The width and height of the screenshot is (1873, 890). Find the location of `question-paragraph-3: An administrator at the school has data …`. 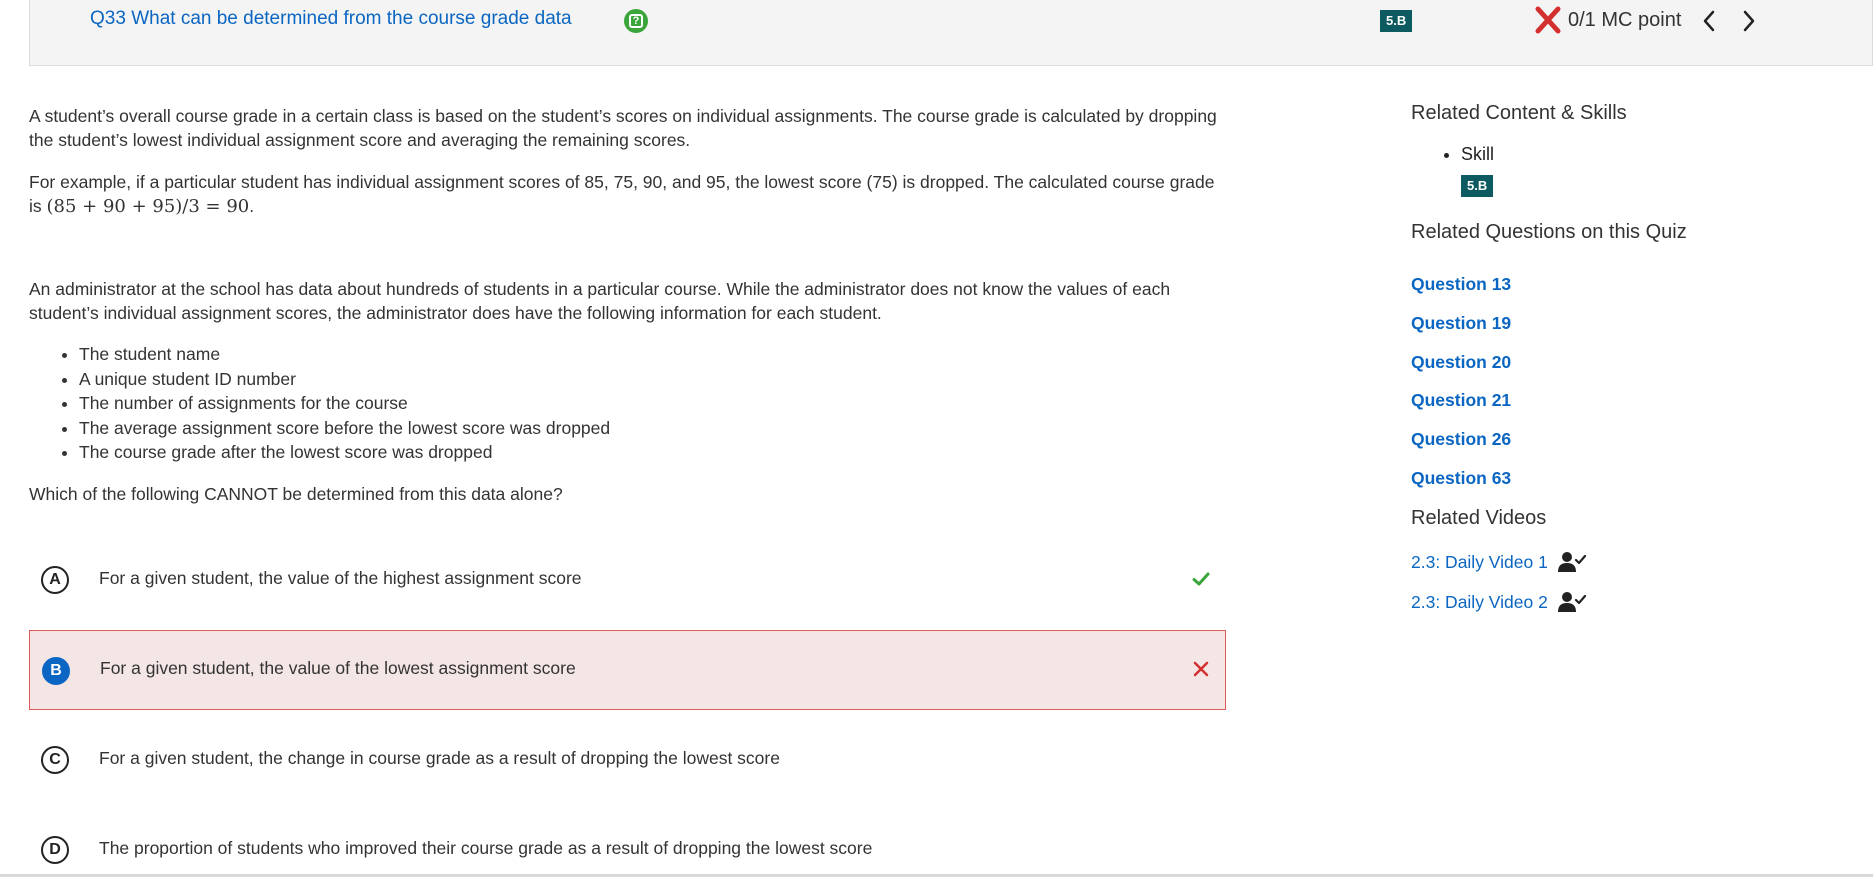

question-paragraph-3: An administrator at the school has data … is located at coordinates (600, 301).